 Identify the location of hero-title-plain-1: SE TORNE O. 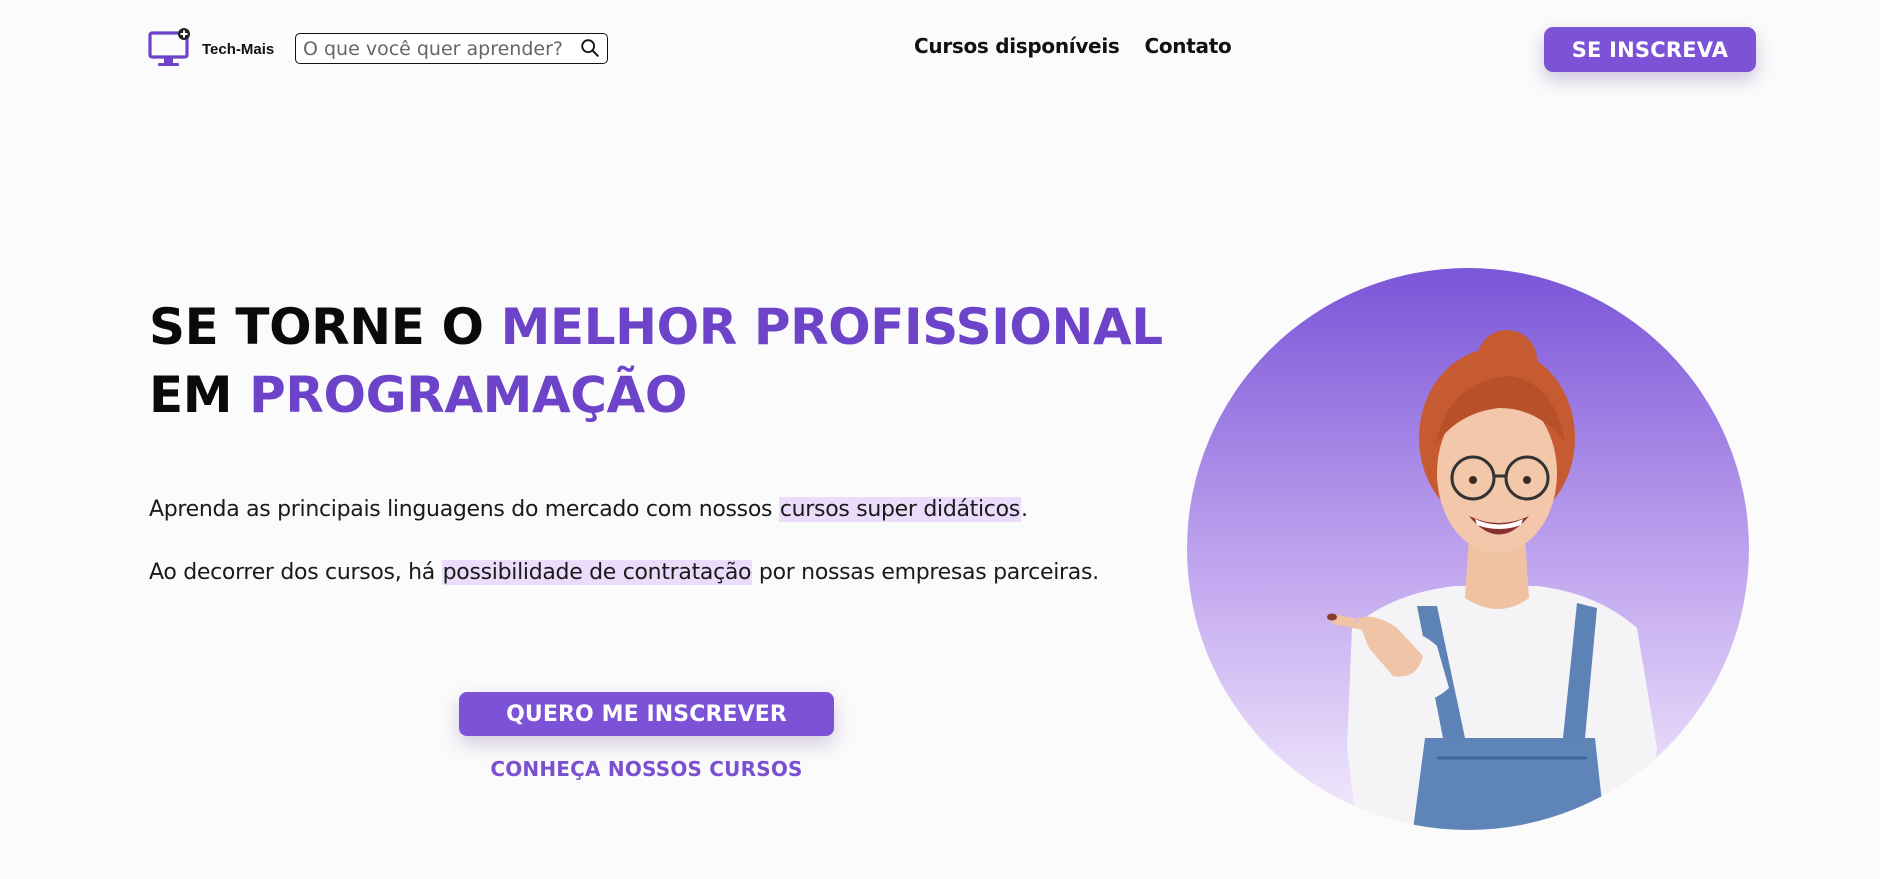
(325, 327).